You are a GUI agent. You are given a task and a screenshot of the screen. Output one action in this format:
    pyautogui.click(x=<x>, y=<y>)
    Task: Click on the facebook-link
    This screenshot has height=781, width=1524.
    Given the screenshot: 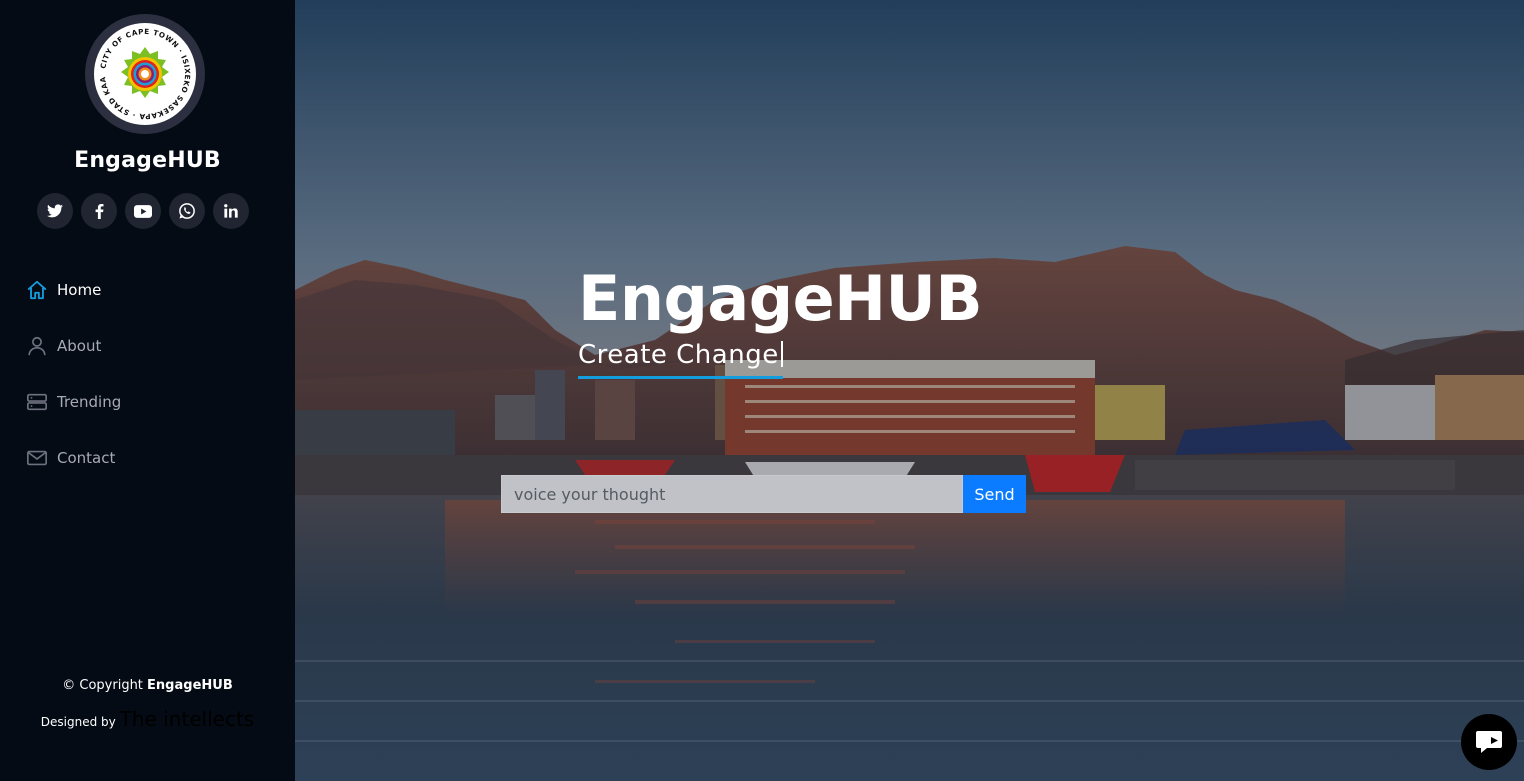 What is the action you would take?
    pyautogui.click(x=99, y=211)
    